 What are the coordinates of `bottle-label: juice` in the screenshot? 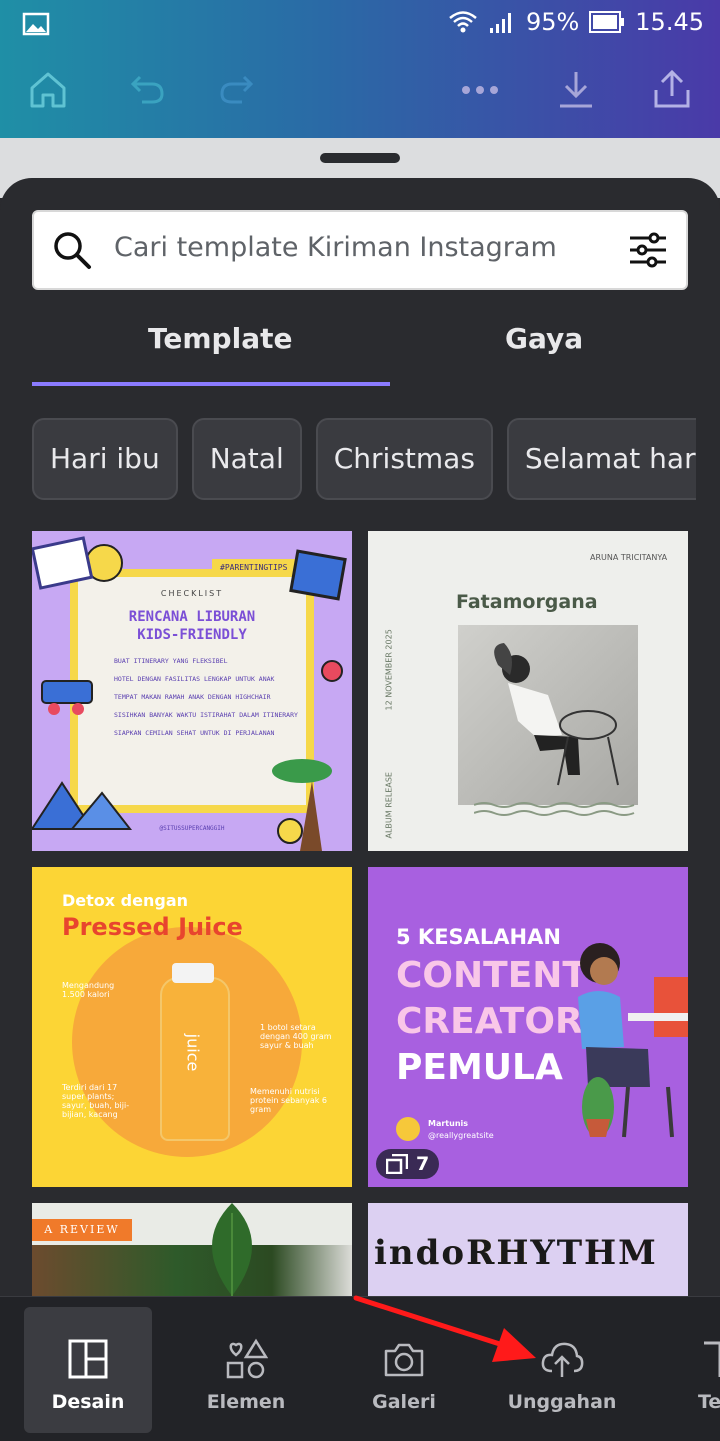 It's located at (193, 1052).